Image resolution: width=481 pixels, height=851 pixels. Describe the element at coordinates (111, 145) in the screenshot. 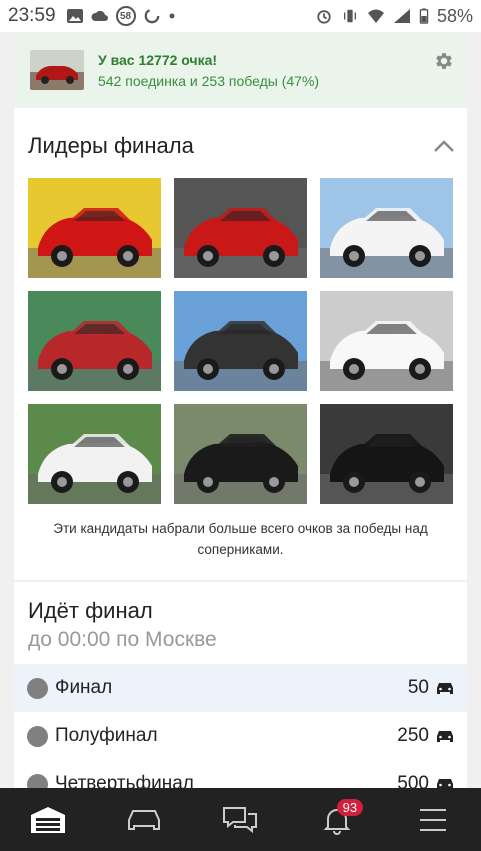

I see `leaders-title: Лидеры финала` at that location.